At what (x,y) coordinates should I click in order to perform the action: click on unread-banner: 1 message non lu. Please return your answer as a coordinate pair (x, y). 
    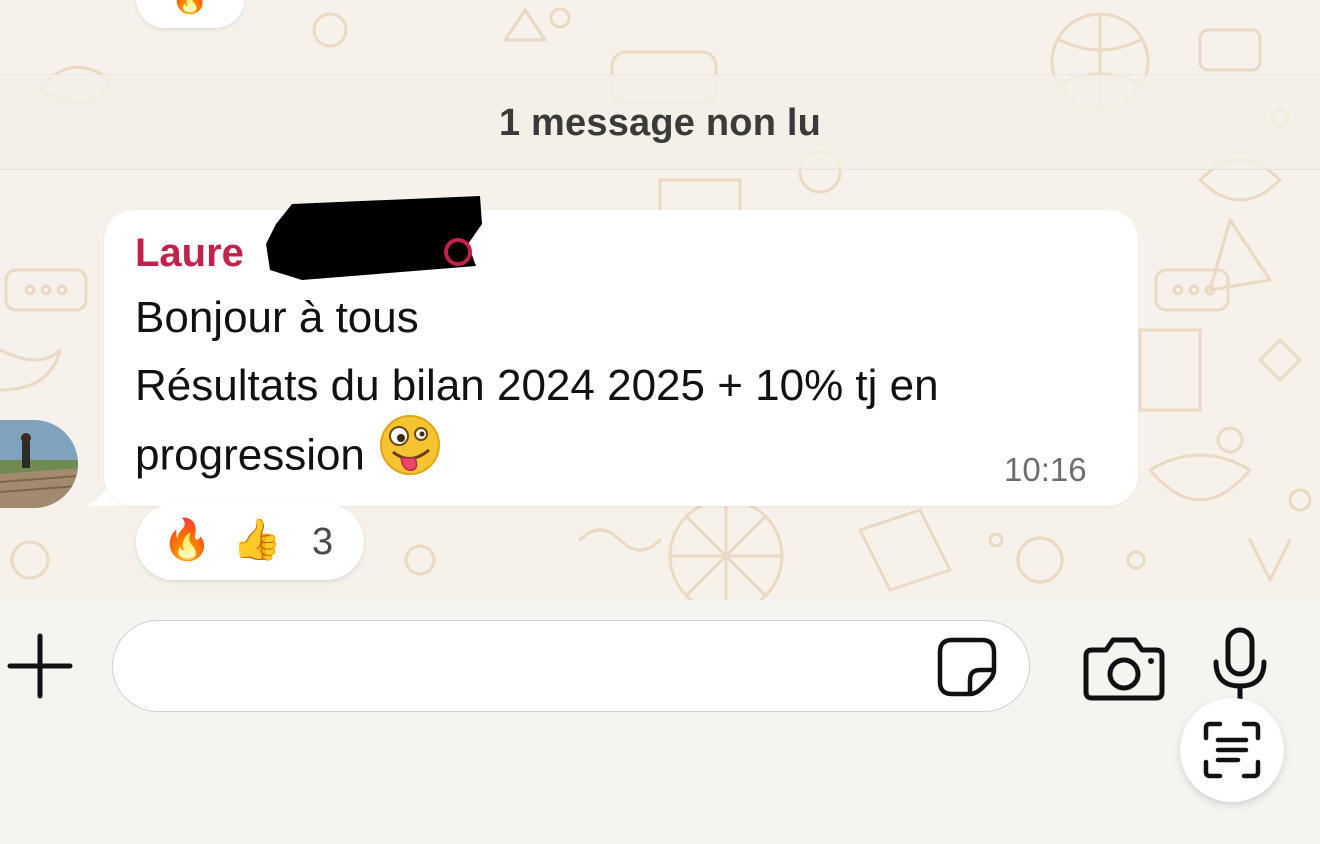
    Looking at the image, I should click on (660, 122).